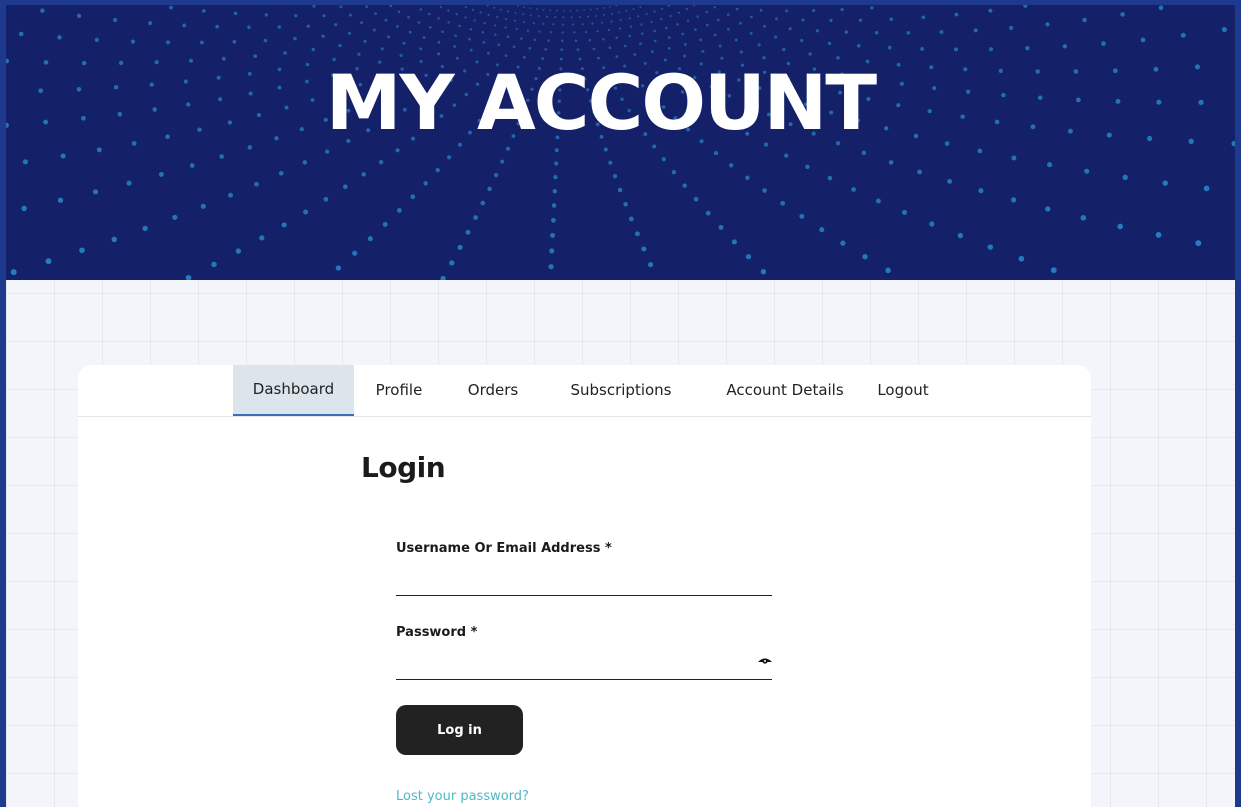 The width and height of the screenshot is (1241, 807). What do you see at coordinates (459, 730) in the screenshot?
I see `login-button: Log in` at bounding box center [459, 730].